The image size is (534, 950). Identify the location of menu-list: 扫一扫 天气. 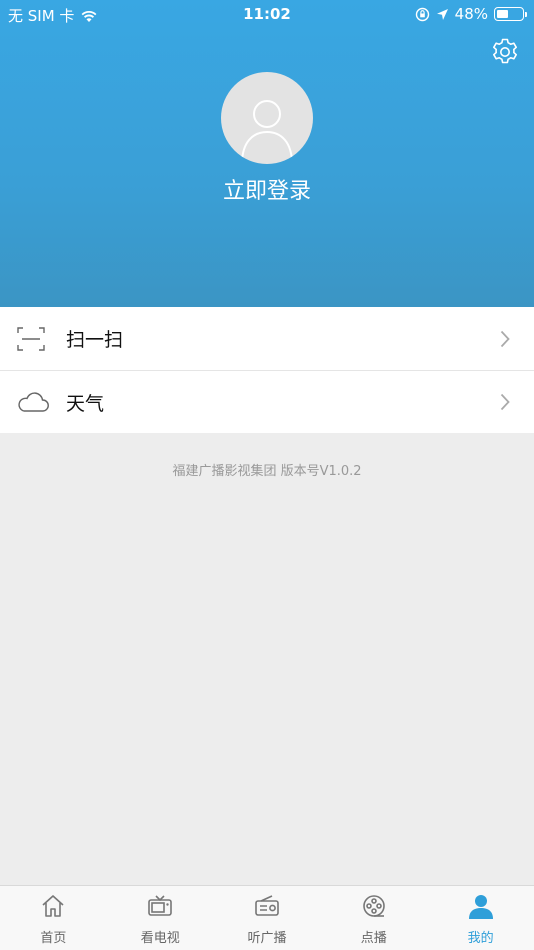
(267, 370).